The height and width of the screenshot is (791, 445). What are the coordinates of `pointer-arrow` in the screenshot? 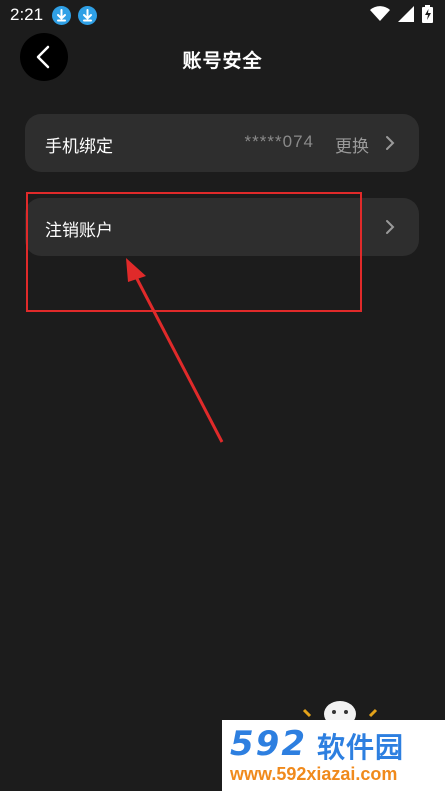 It's located at (175, 350).